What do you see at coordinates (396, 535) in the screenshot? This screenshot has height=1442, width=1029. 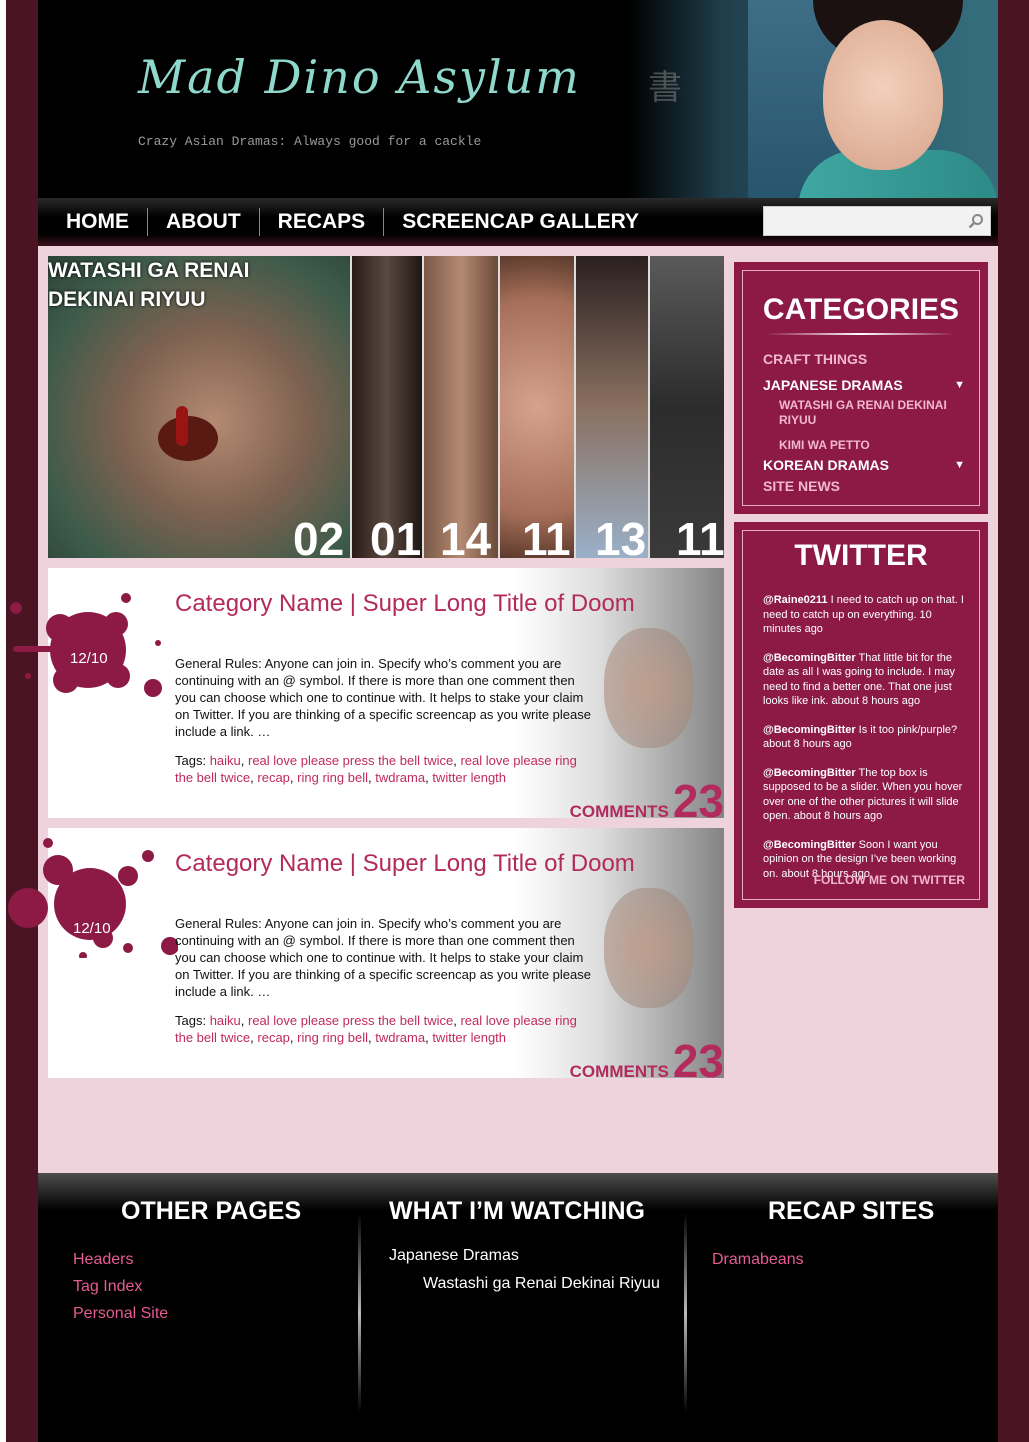 I see `slide-number: 01` at bounding box center [396, 535].